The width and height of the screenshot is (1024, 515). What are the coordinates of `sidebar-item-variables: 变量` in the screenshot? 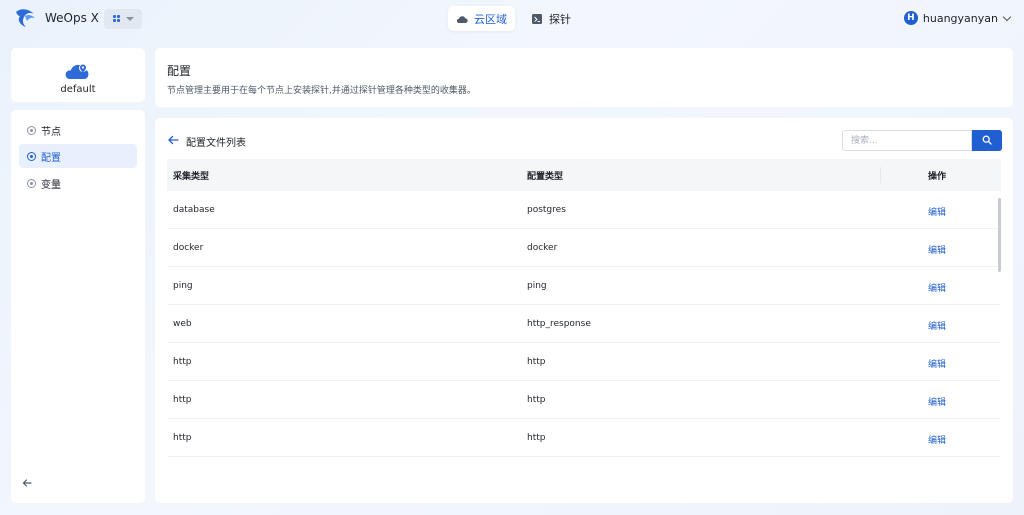 It's located at (78, 183).